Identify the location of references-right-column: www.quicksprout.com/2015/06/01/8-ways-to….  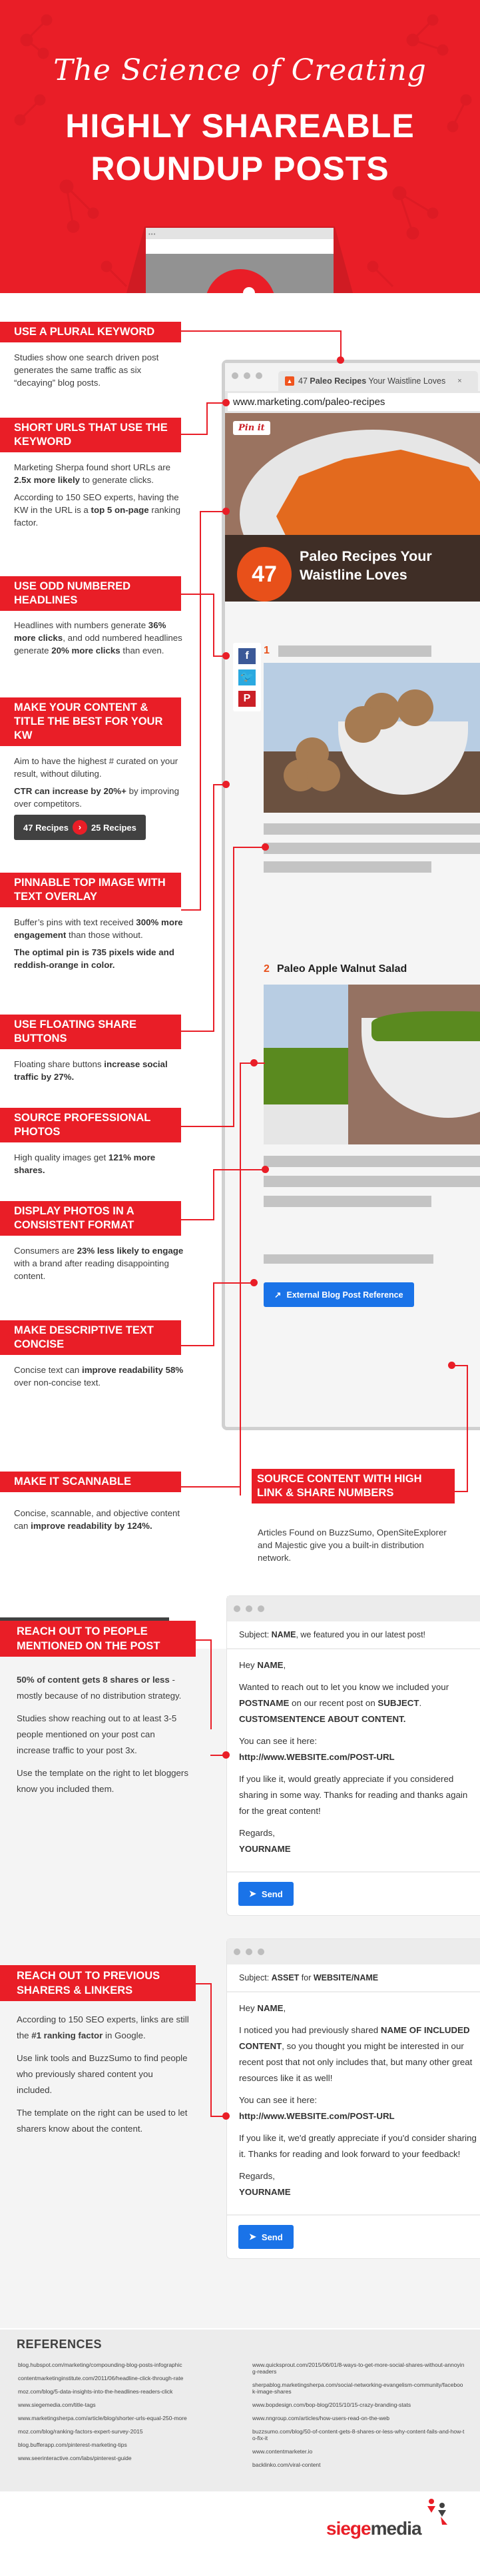
(359, 2418).